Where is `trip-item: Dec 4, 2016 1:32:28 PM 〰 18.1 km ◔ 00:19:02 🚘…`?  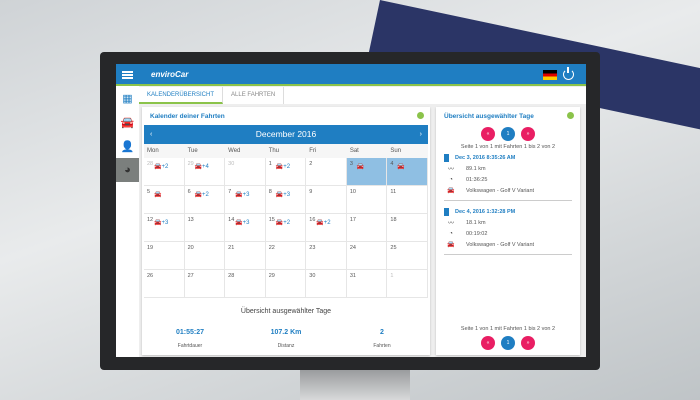 trip-item: Dec 4, 2016 1:32:28 PM 〰 18.1 km ◔ 00:19:02 🚘… is located at coordinates (508, 231).